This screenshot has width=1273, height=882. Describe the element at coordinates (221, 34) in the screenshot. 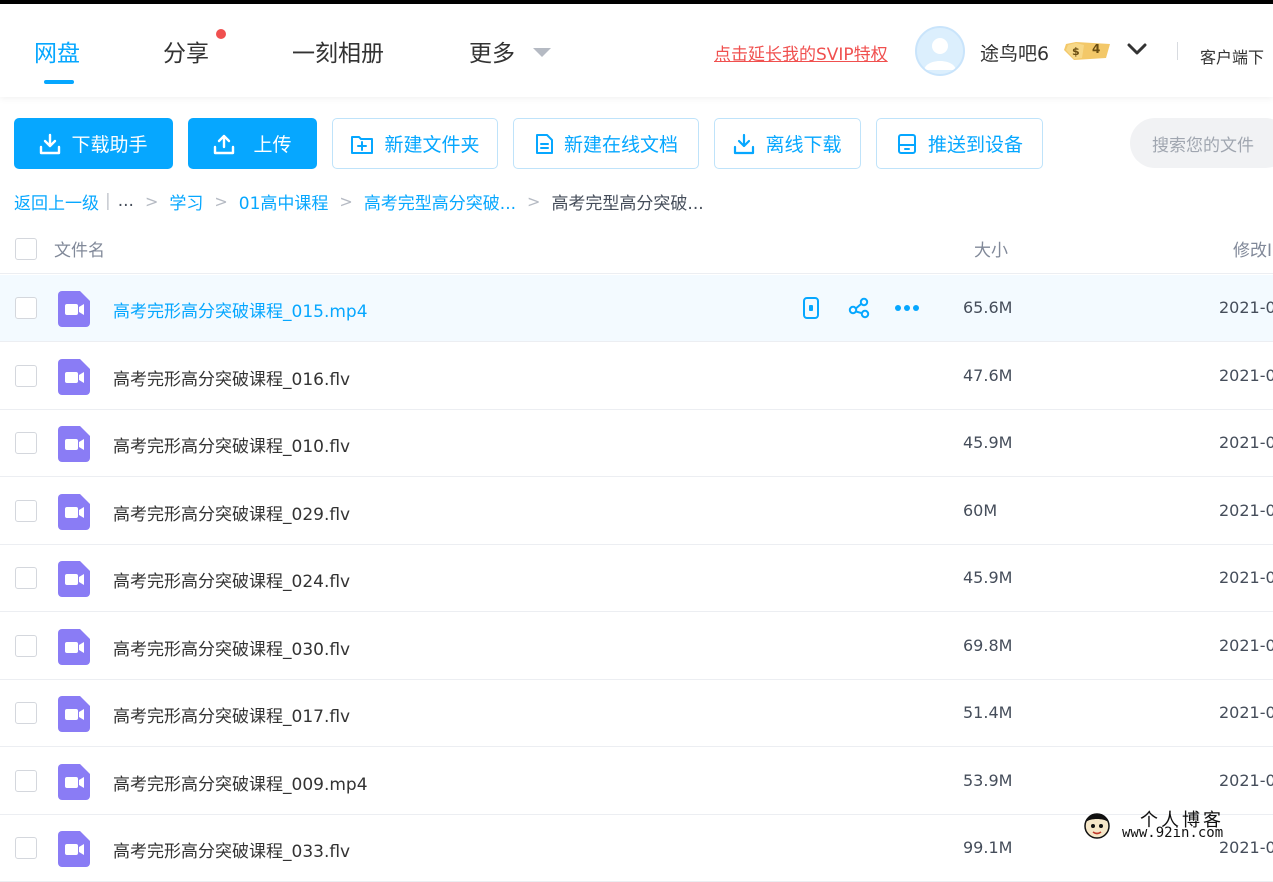

I see `share-notification-dot` at that location.